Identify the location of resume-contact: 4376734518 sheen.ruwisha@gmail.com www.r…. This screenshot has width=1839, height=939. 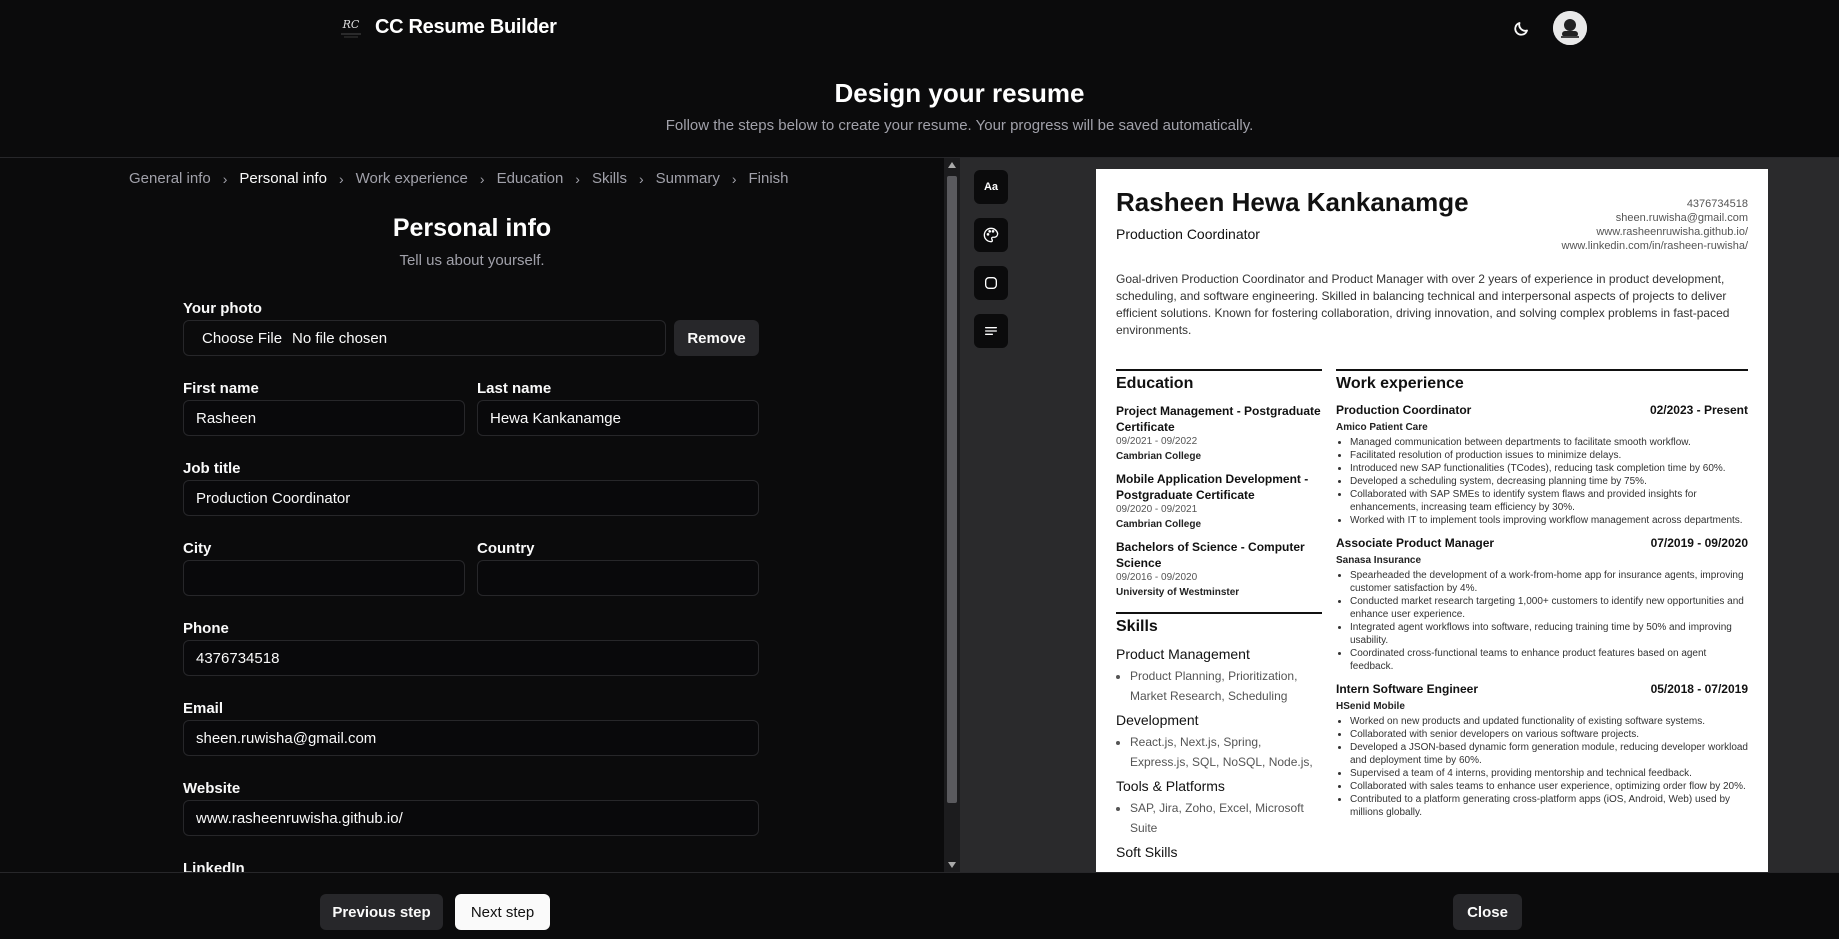
(1655, 225).